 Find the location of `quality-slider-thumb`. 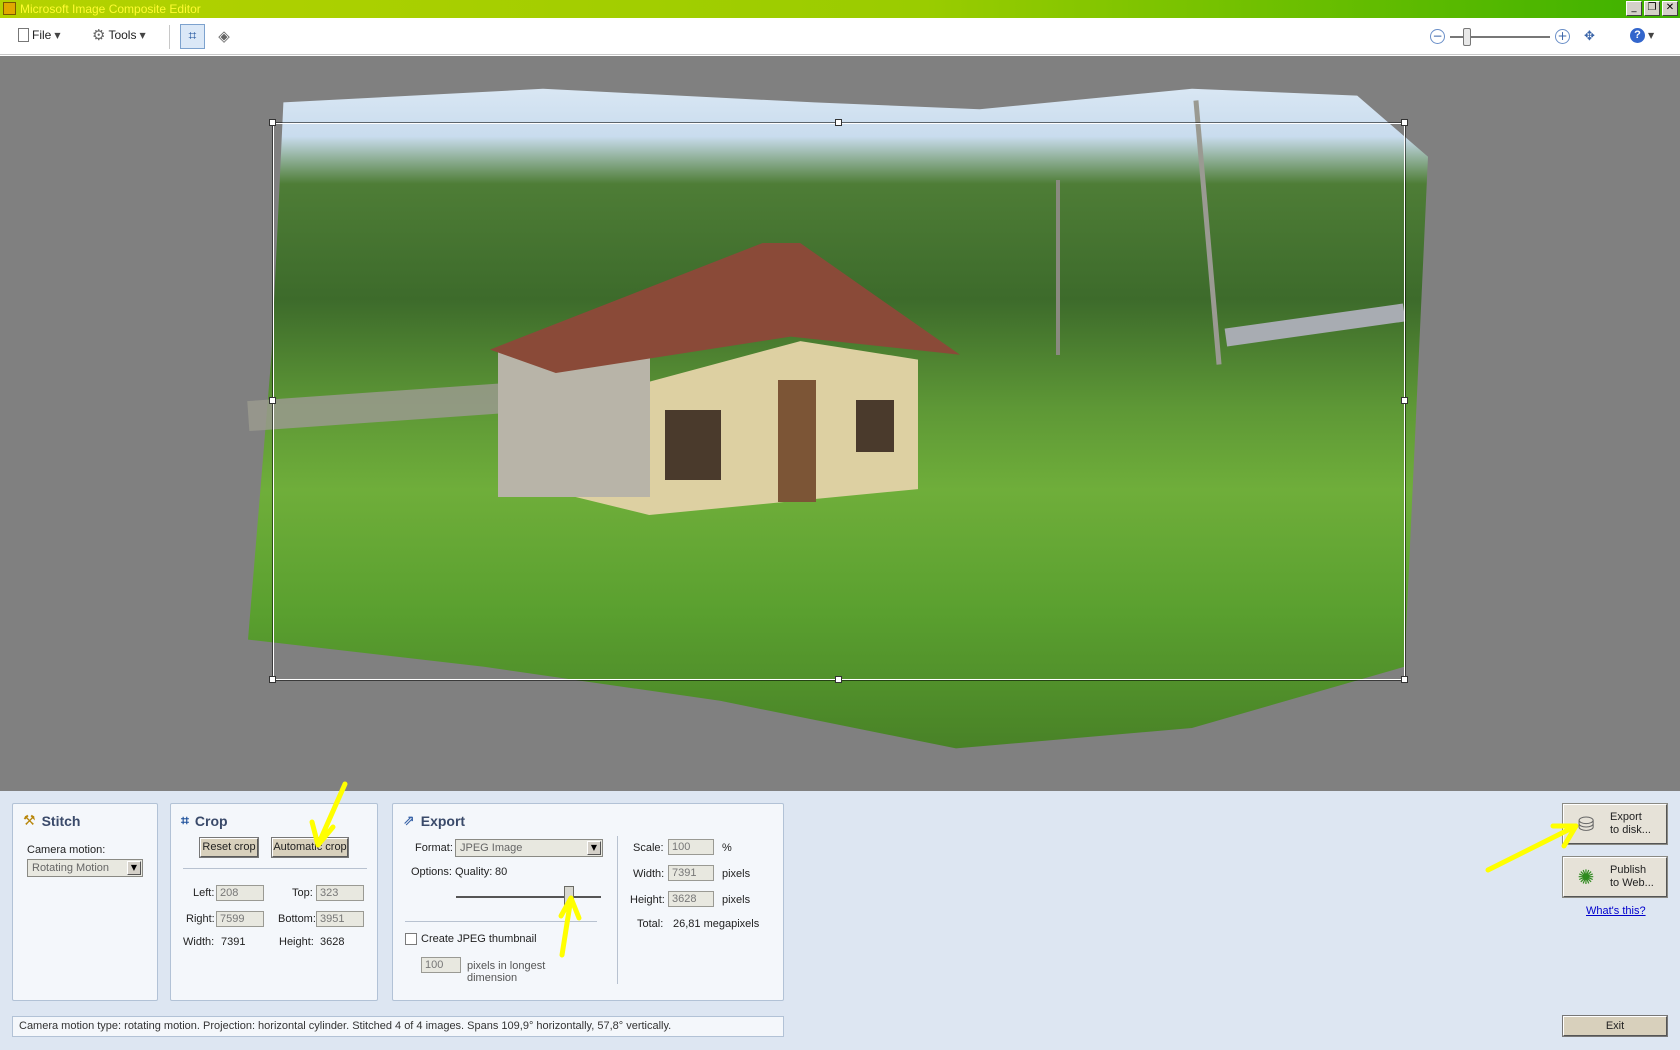

quality-slider-thumb is located at coordinates (569, 896).